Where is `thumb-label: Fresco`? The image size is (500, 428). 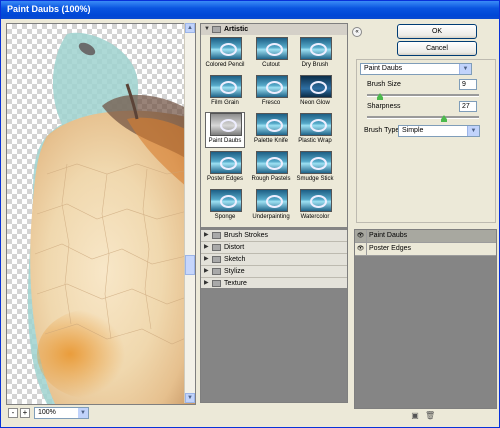
thumb-label: Fresco is located at coordinates (271, 103).